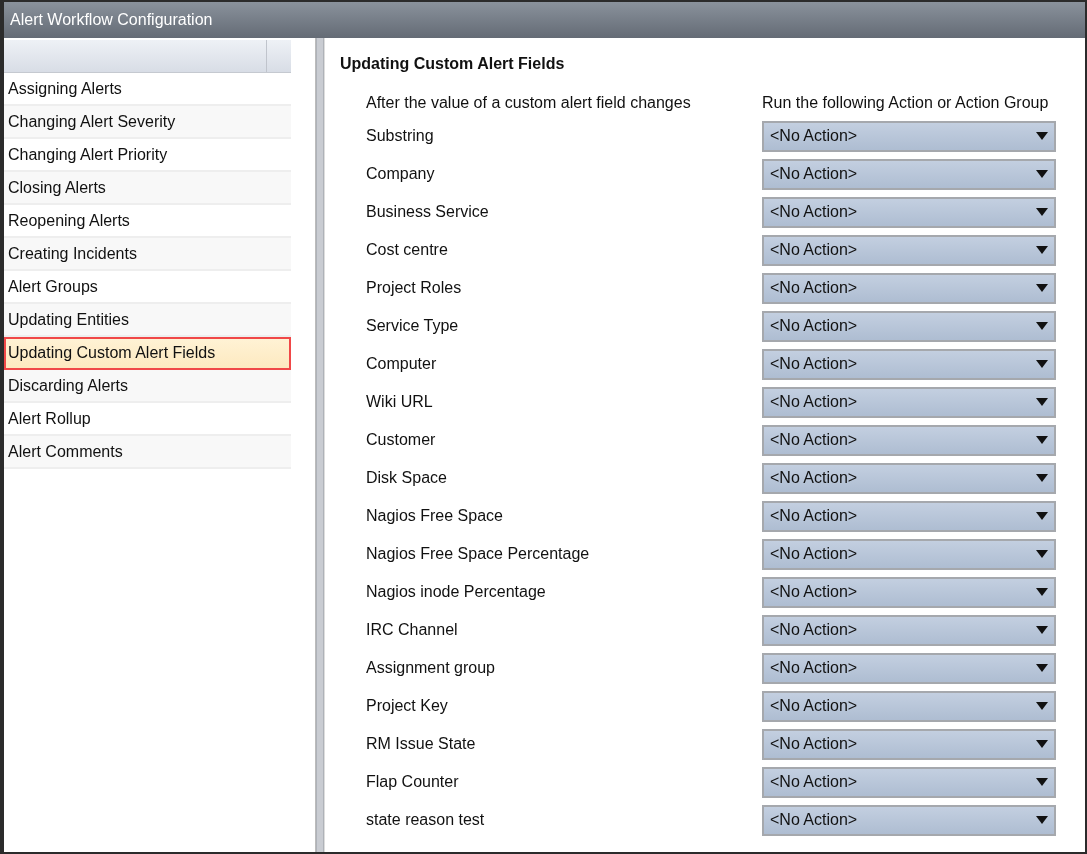 This screenshot has height=854, width=1087. What do you see at coordinates (413, 782) in the screenshot?
I see `field-label: Flap Counter` at bounding box center [413, 782].